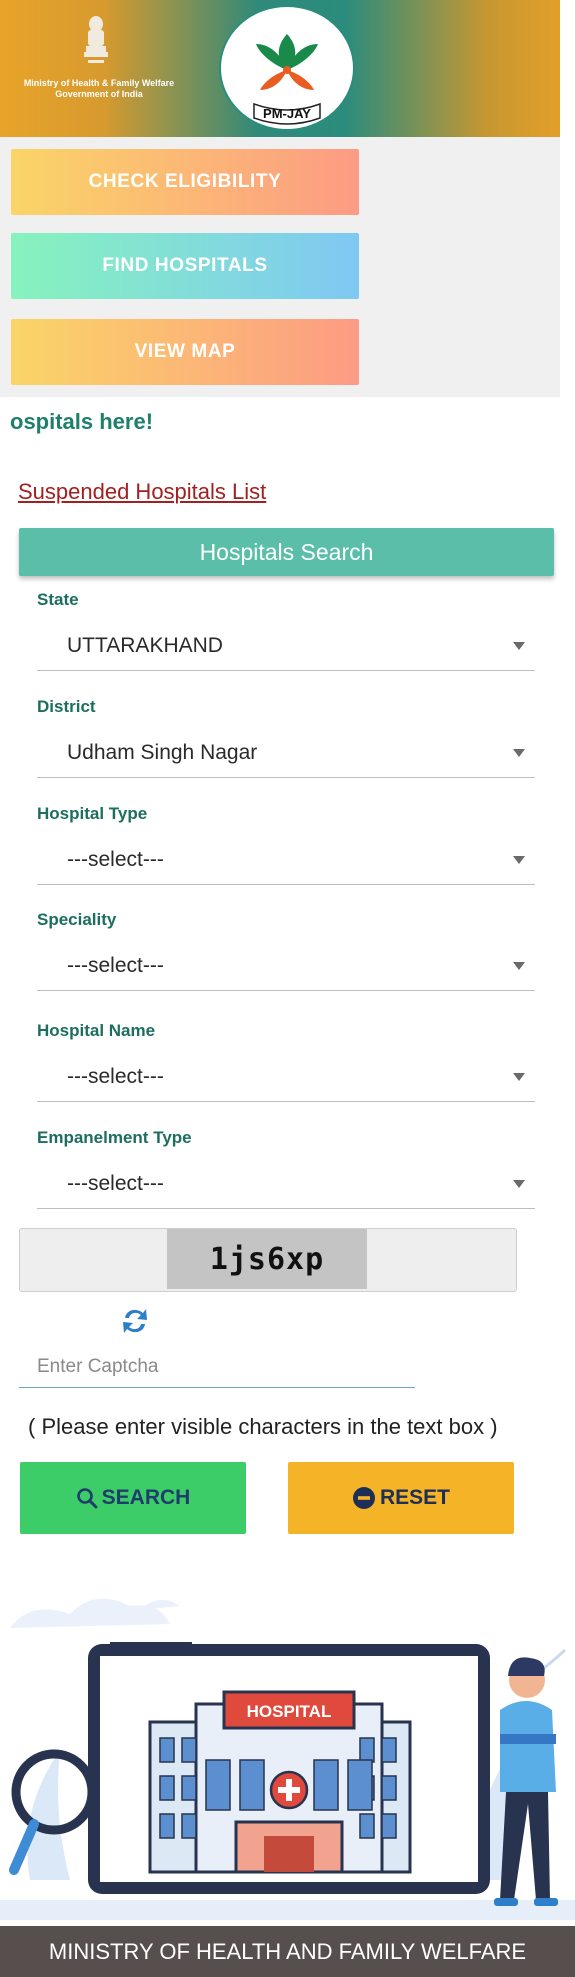 This screenshot has height=1977, width=575. I want to click on hospital-type-label: Hospital Type, so click(92, 813).